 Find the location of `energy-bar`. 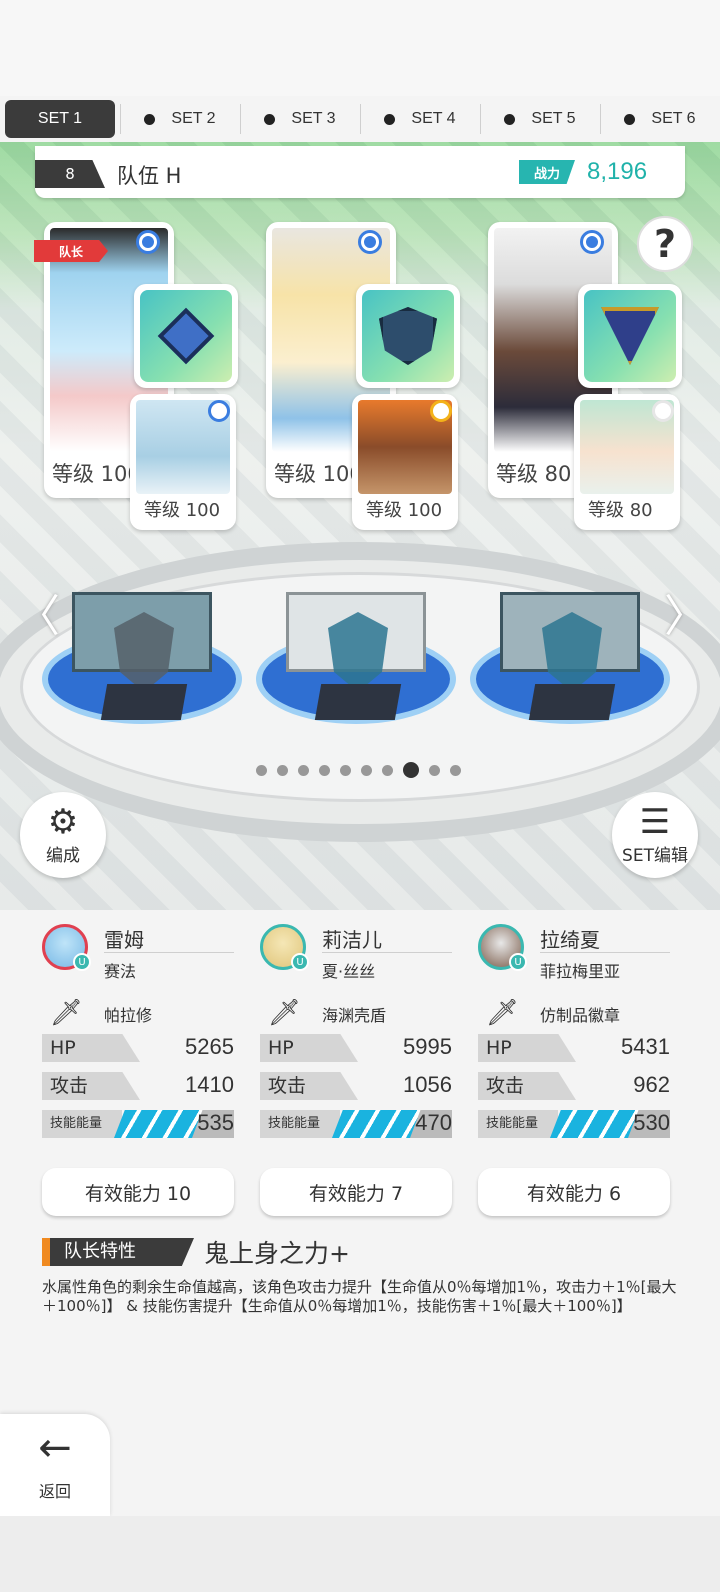

energy-bar is located at coordinates (377, 1124).